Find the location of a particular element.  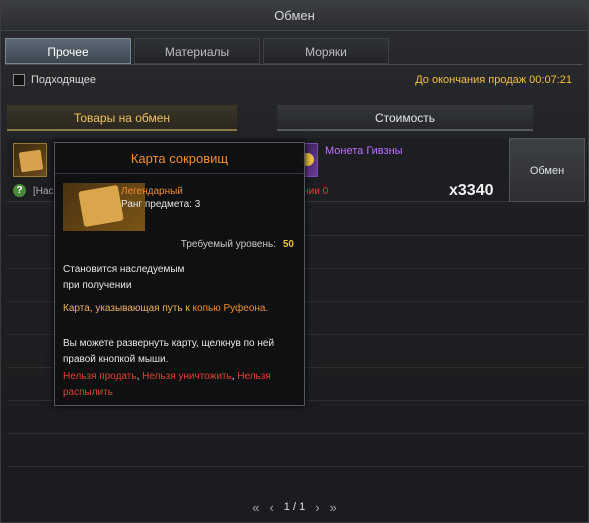

filter-suitable: Подходящее is located at coordinates (54, 80).